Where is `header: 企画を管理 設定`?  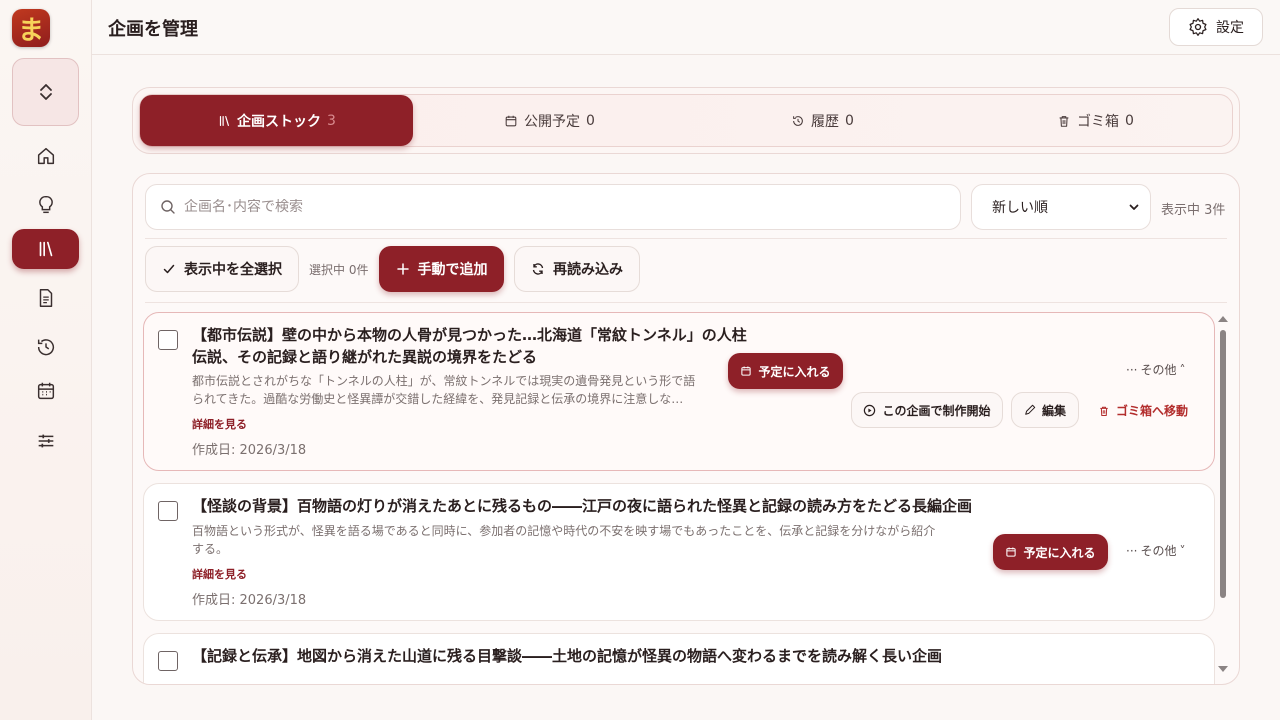
header: 企画を管理 設定 is located at coordinates (686, 27).